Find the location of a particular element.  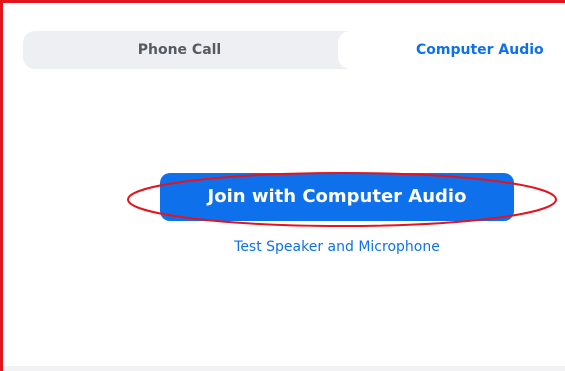

audio-tab-bar: Phone Call Computer Audio is located at coordinates (294, 50).